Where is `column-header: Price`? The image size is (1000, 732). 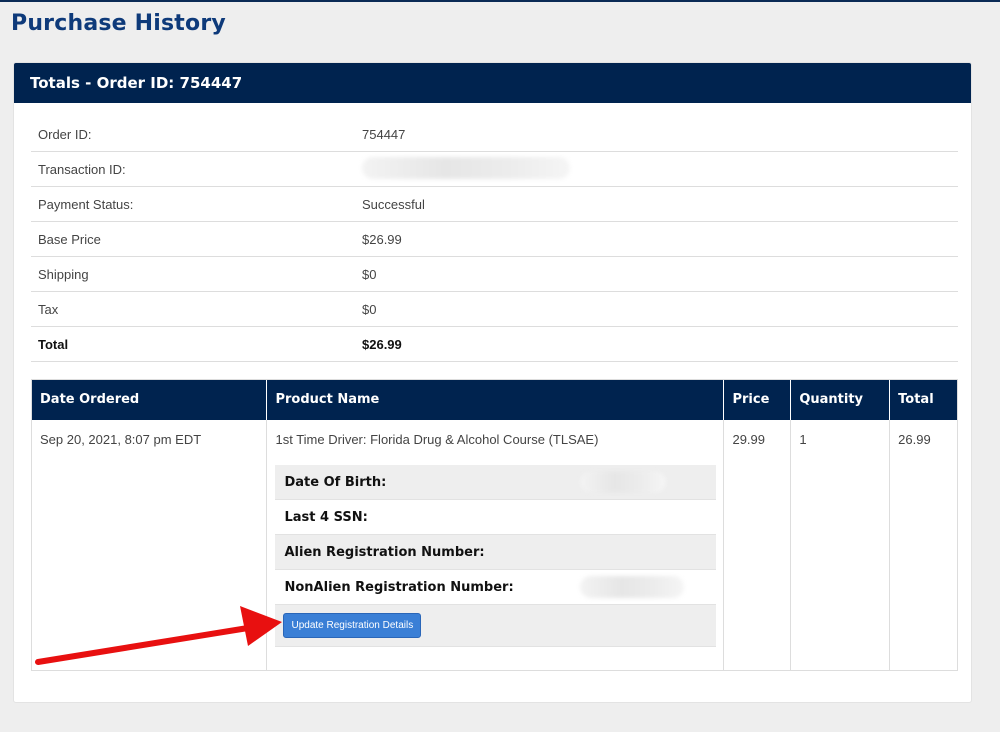 column-header: Price is located at coordinates (758, 400).